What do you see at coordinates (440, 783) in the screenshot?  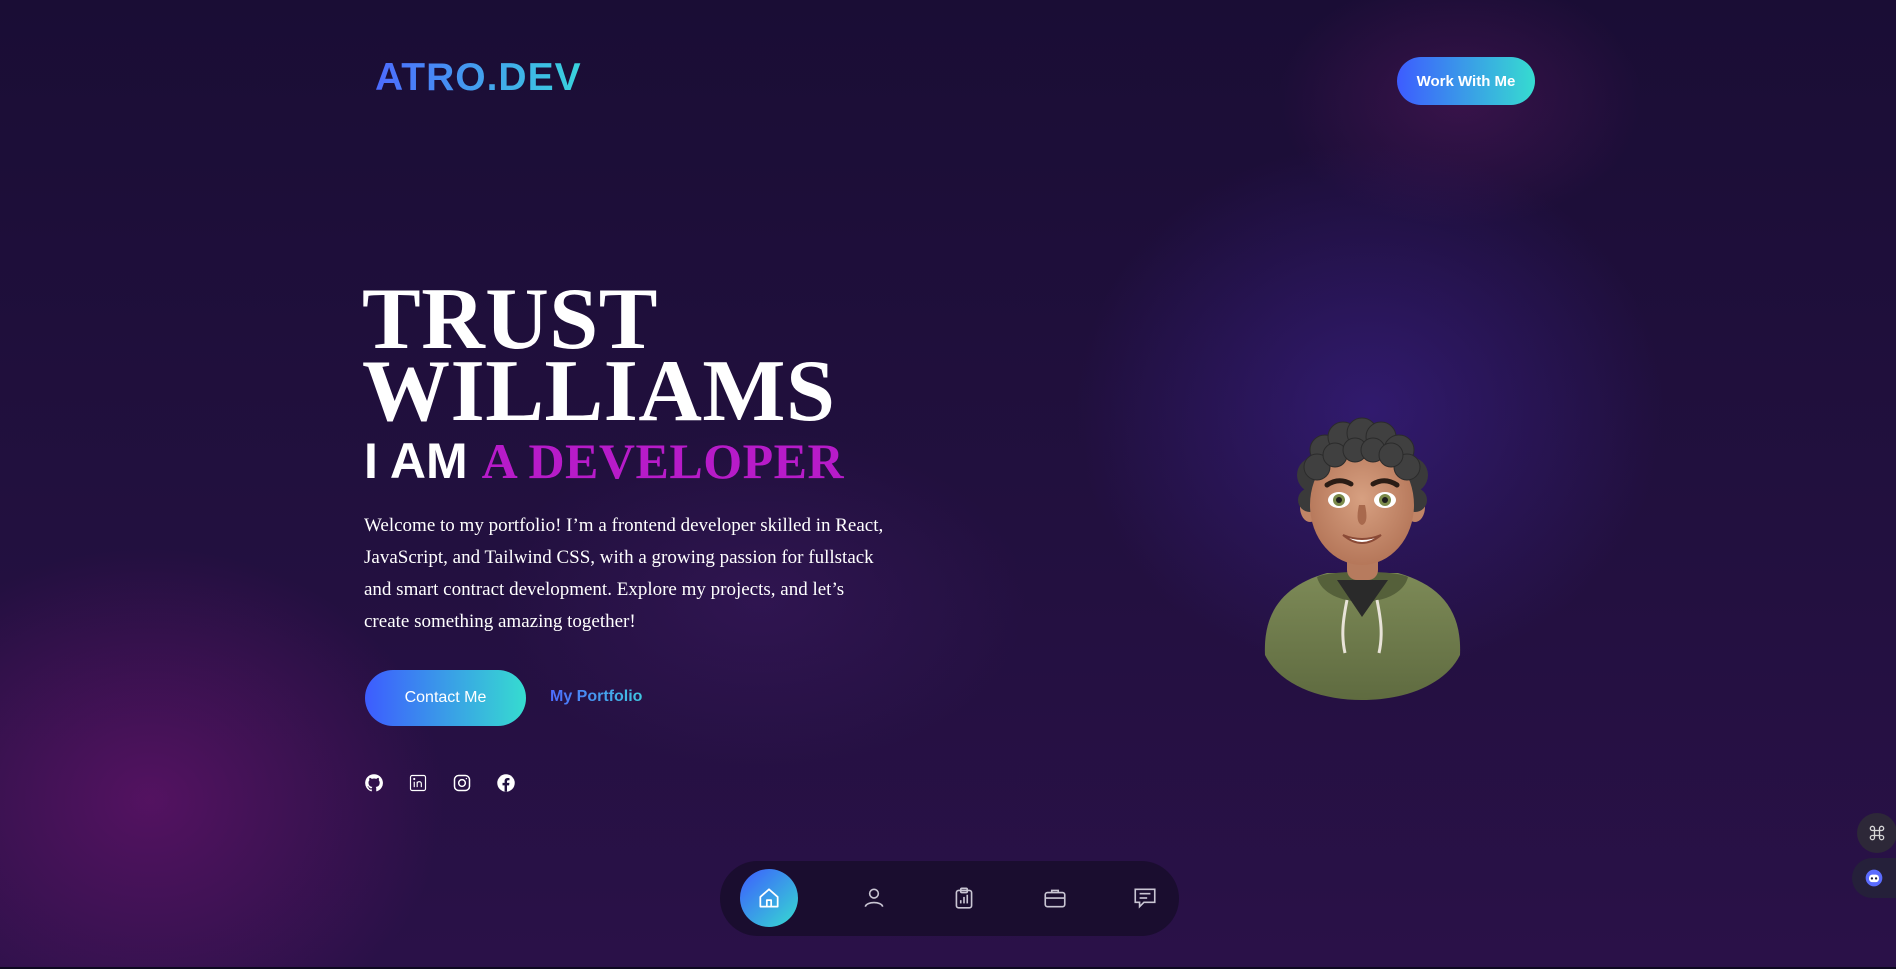 I see `social-links` at bounding box center [440, 783].